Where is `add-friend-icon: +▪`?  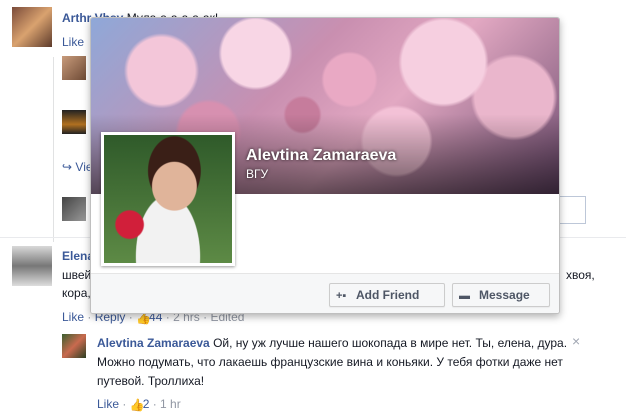
add-friend-icon: +▪ is located at coordinates (341, 296).